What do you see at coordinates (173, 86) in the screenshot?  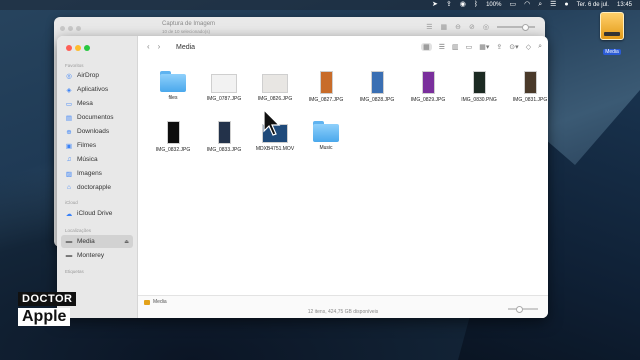 I see `file-item: files` at bounding box center [173, 86].